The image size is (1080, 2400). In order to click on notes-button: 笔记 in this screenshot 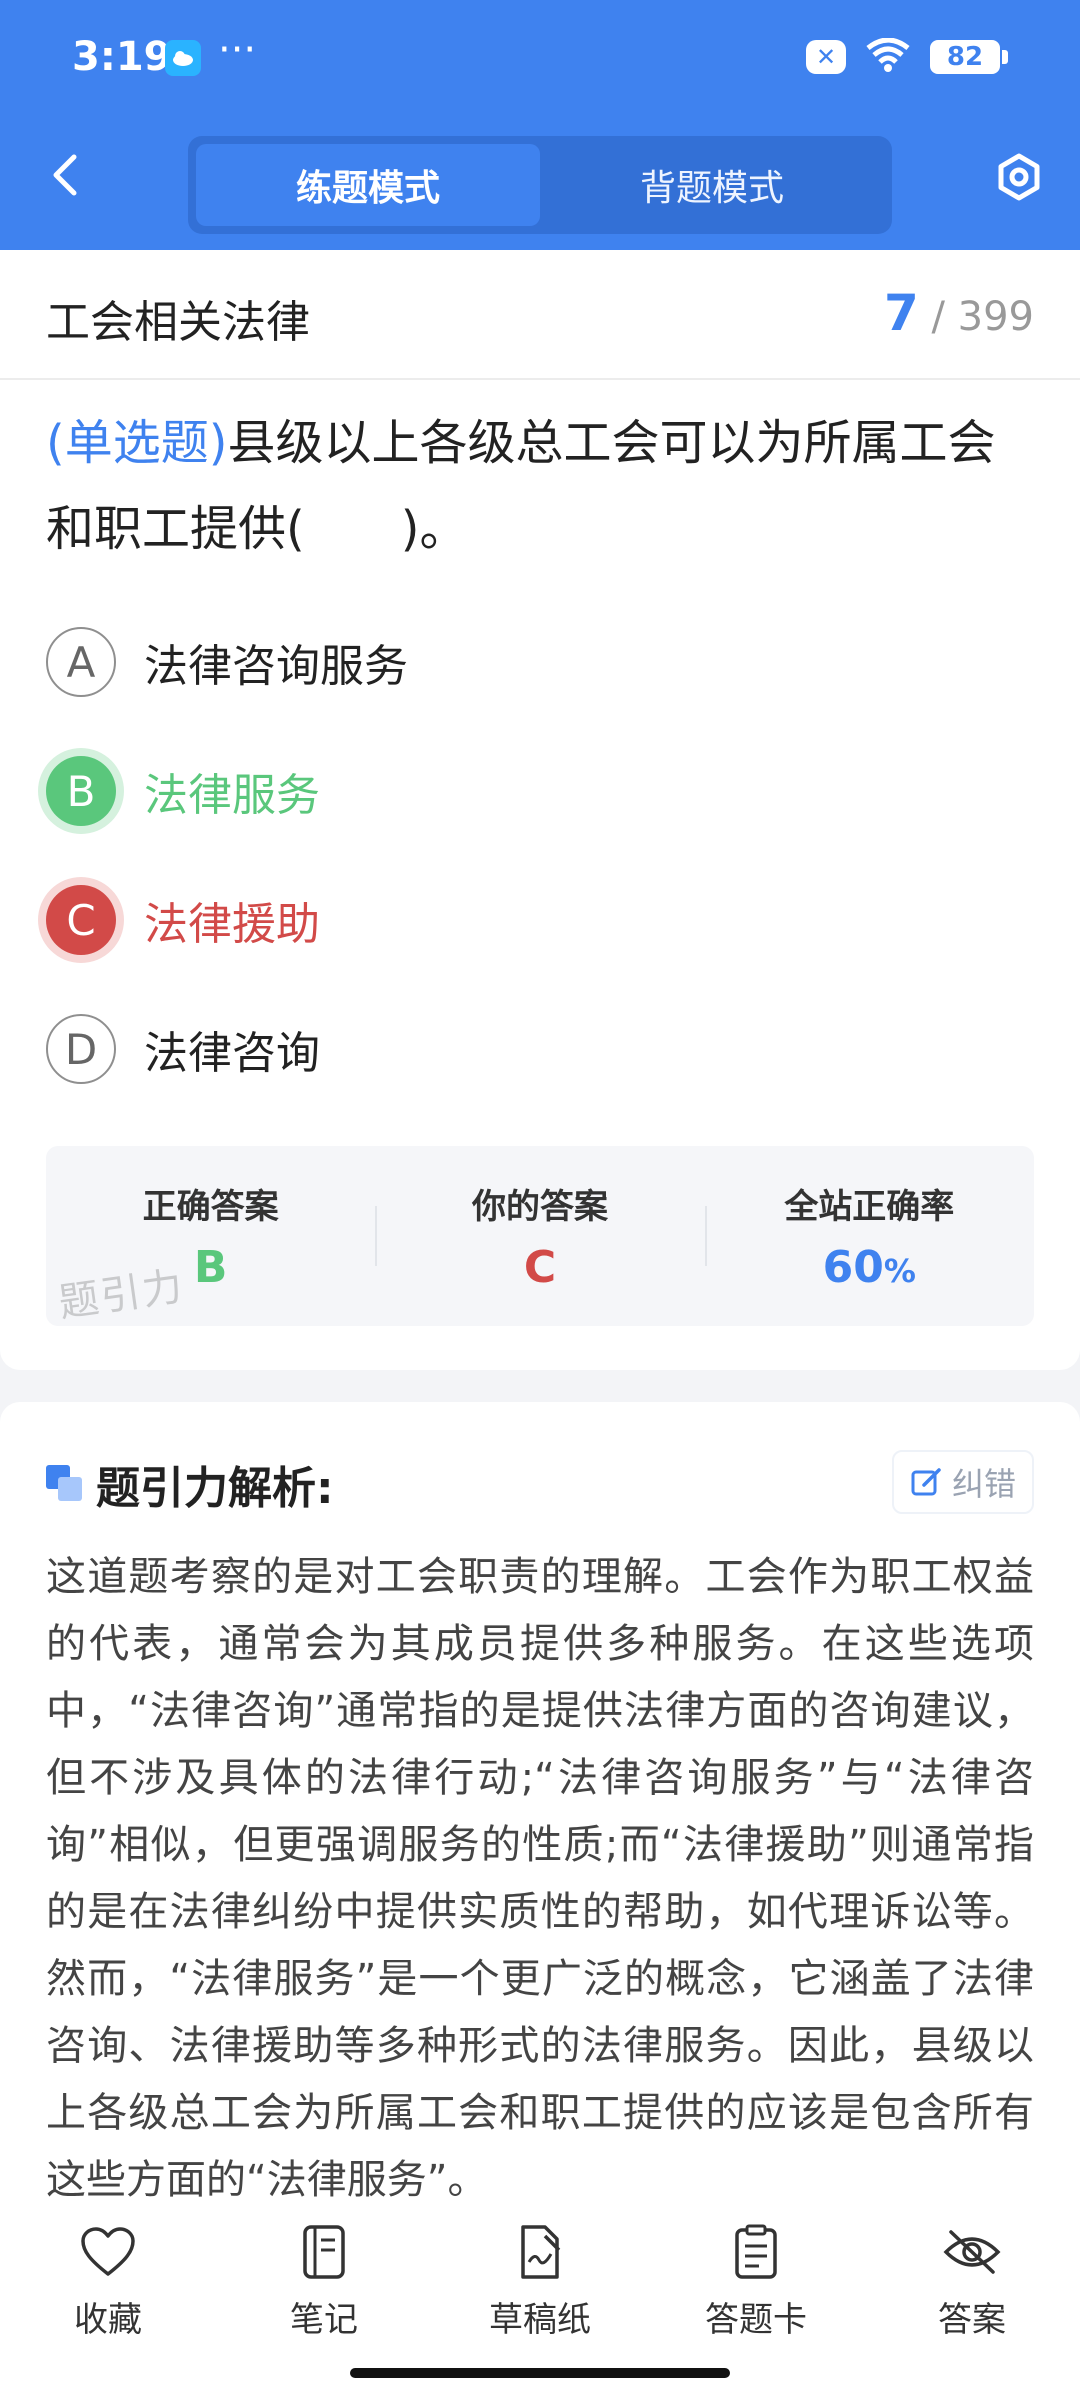, I will do `click(324, 2281)`.